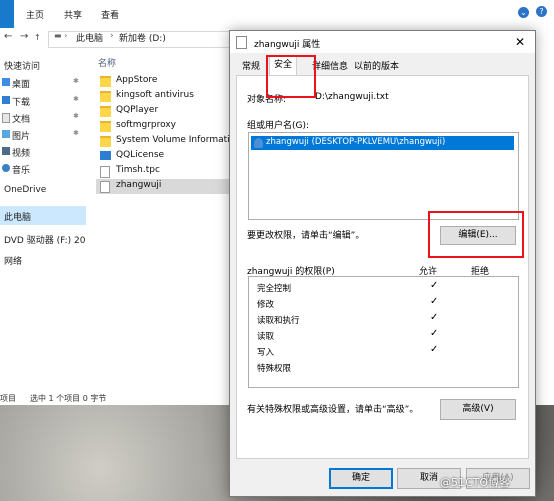  I want to click on nav-item-music: 音乐, so click(43, 169).